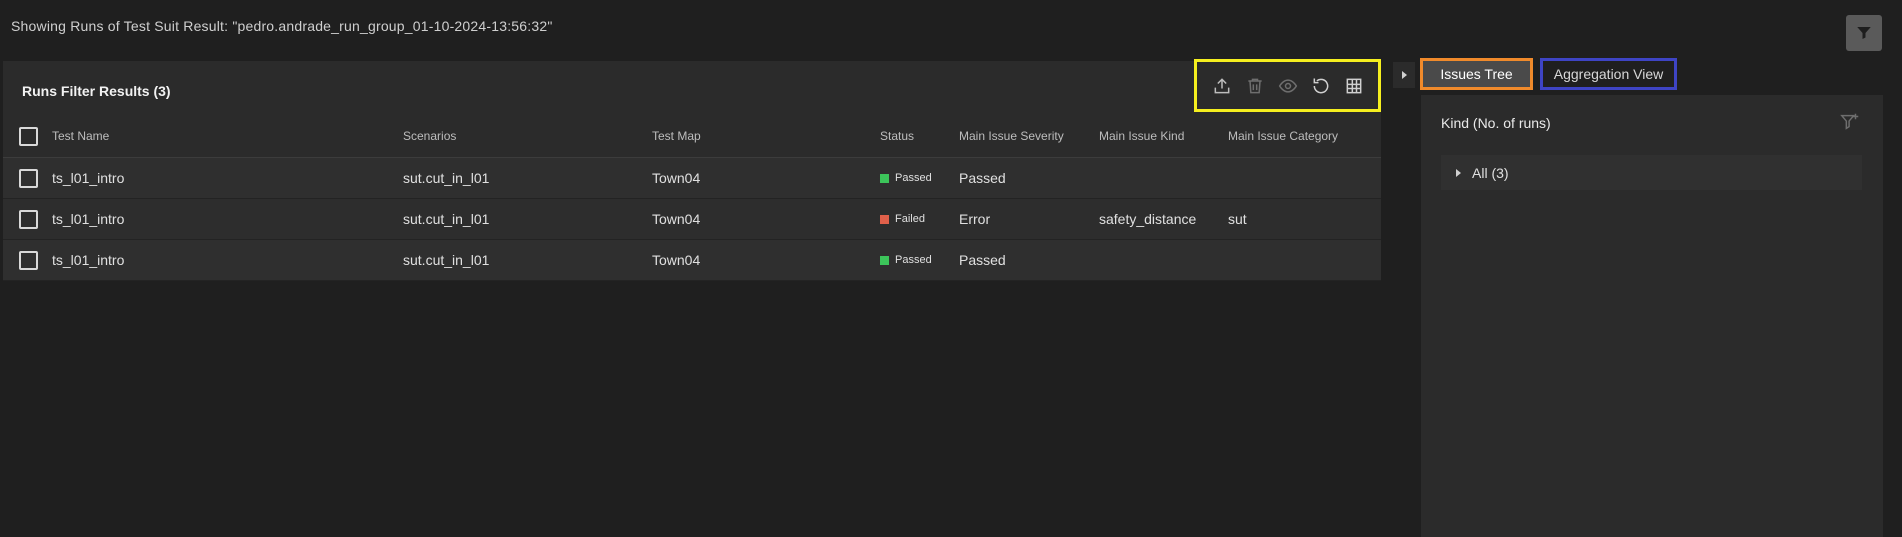 The width and height of the screenshot is (1902, 537). Describe the element at coordinates (897, 136) in the screenshot. I see `column-header-status: Status` at that location.